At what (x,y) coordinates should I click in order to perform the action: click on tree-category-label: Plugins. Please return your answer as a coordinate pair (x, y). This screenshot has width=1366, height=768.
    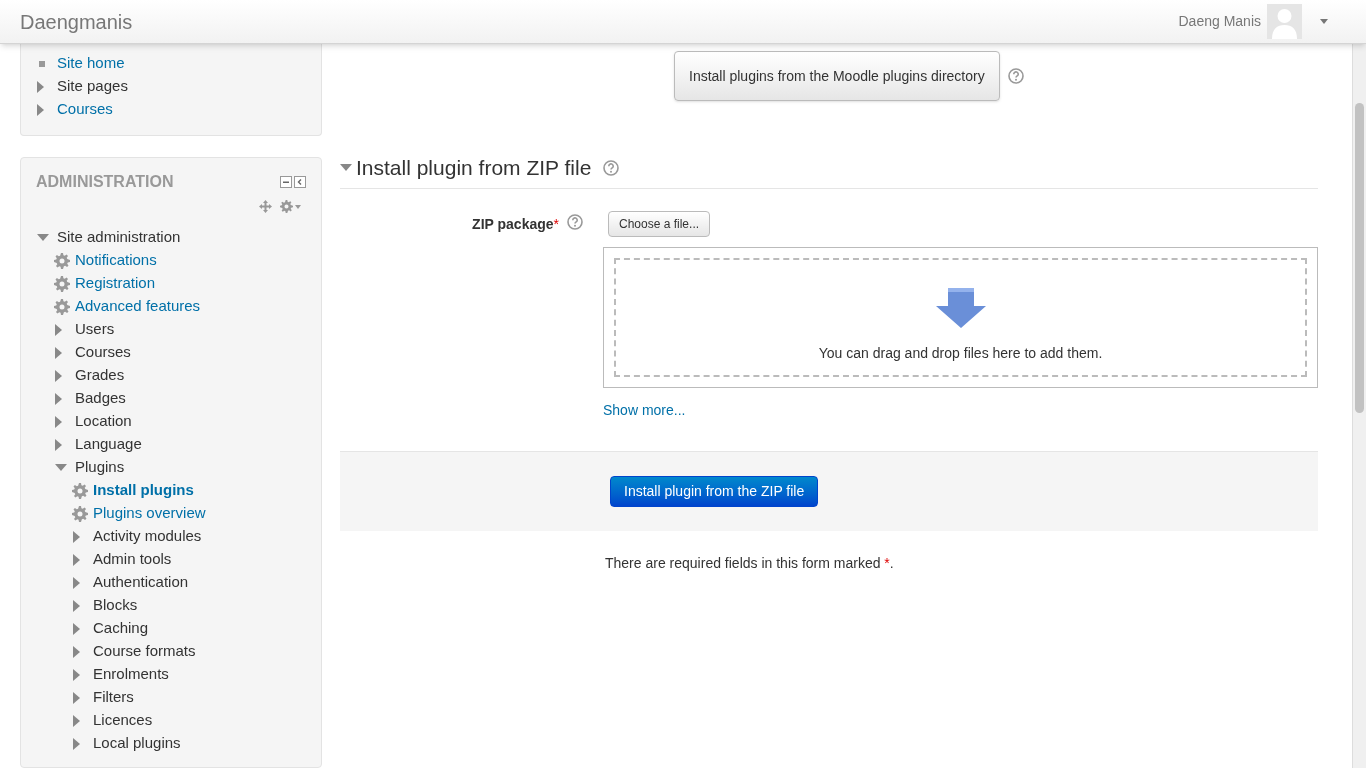
    Looking at the image, I should click on (100, 467).